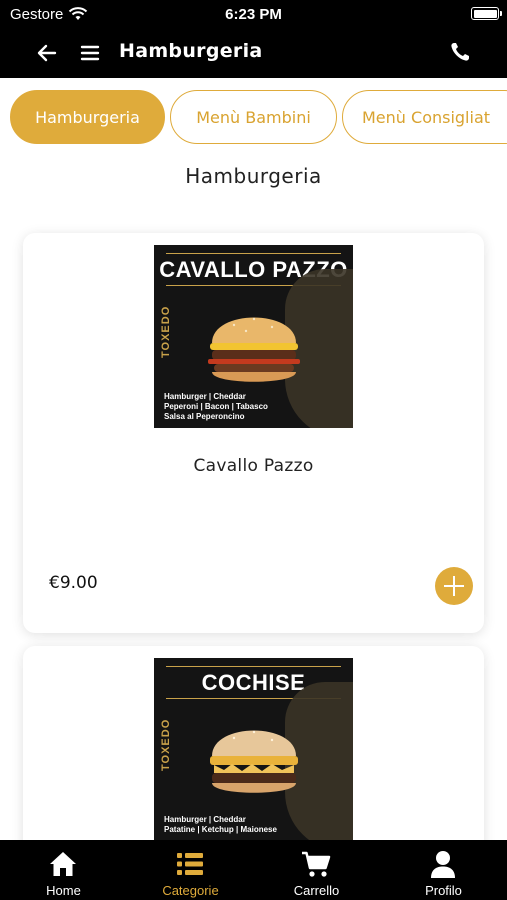 The image size is (507, 900). I want to click on app-bar: Hamburgeria, so click(253, 54).